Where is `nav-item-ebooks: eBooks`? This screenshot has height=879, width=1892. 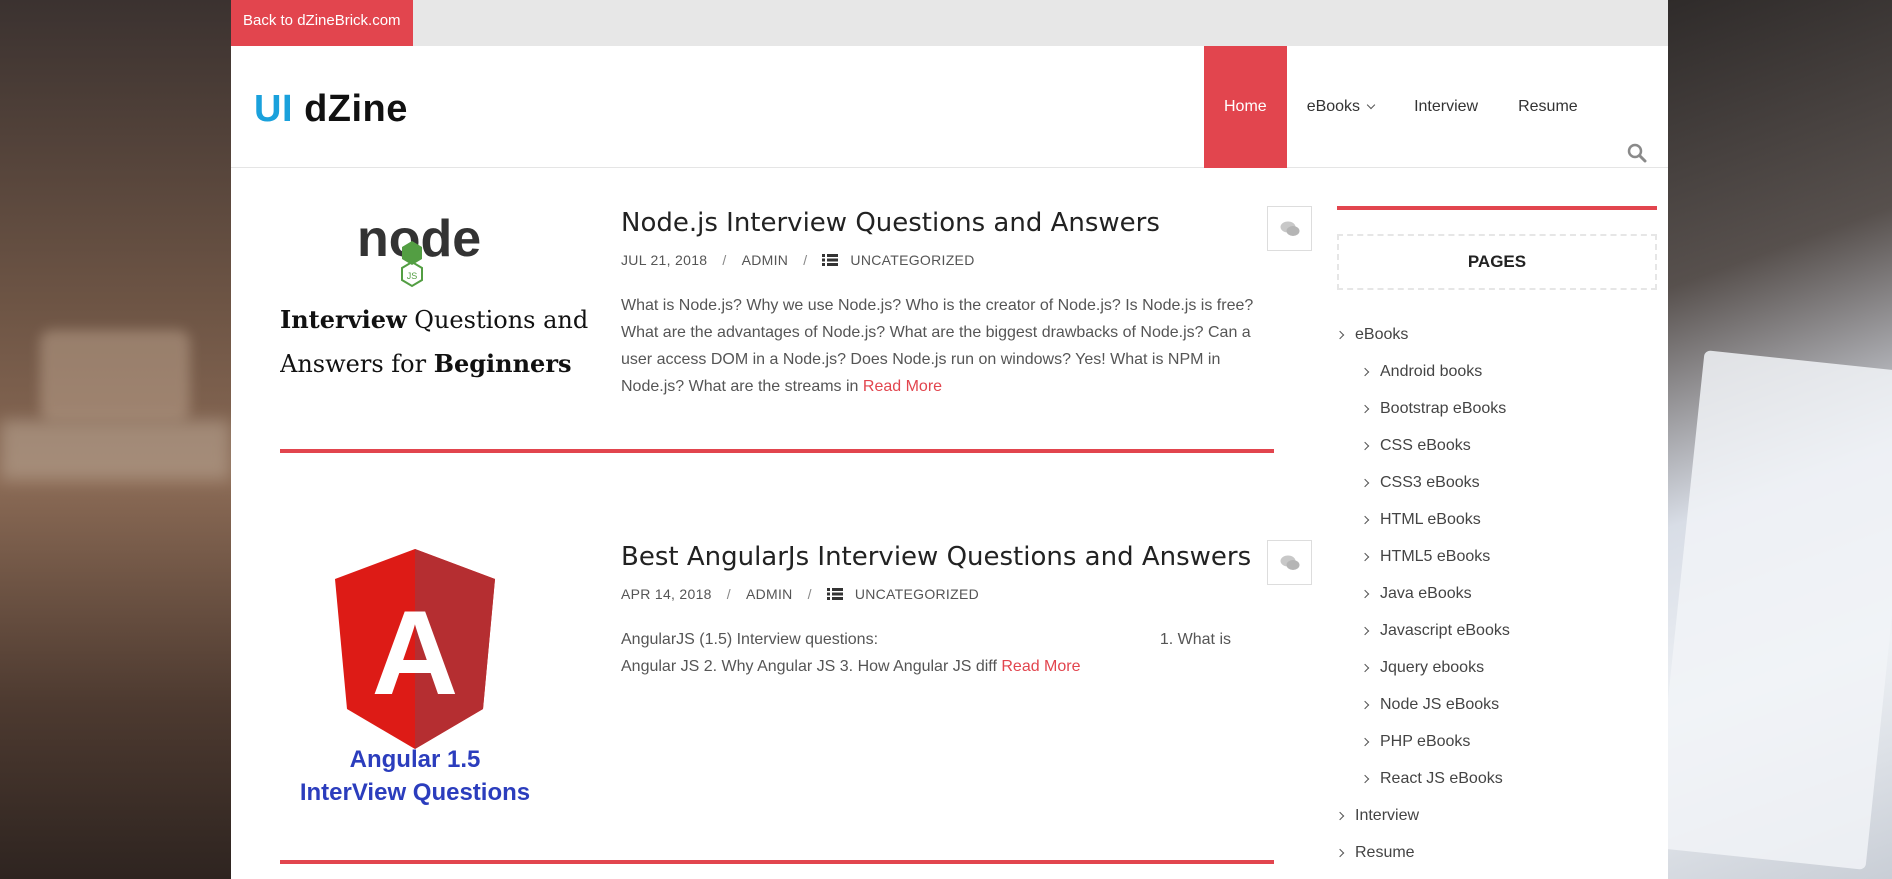 nav-item-ebooks: eBooks is located at coordinates (1340, 107).